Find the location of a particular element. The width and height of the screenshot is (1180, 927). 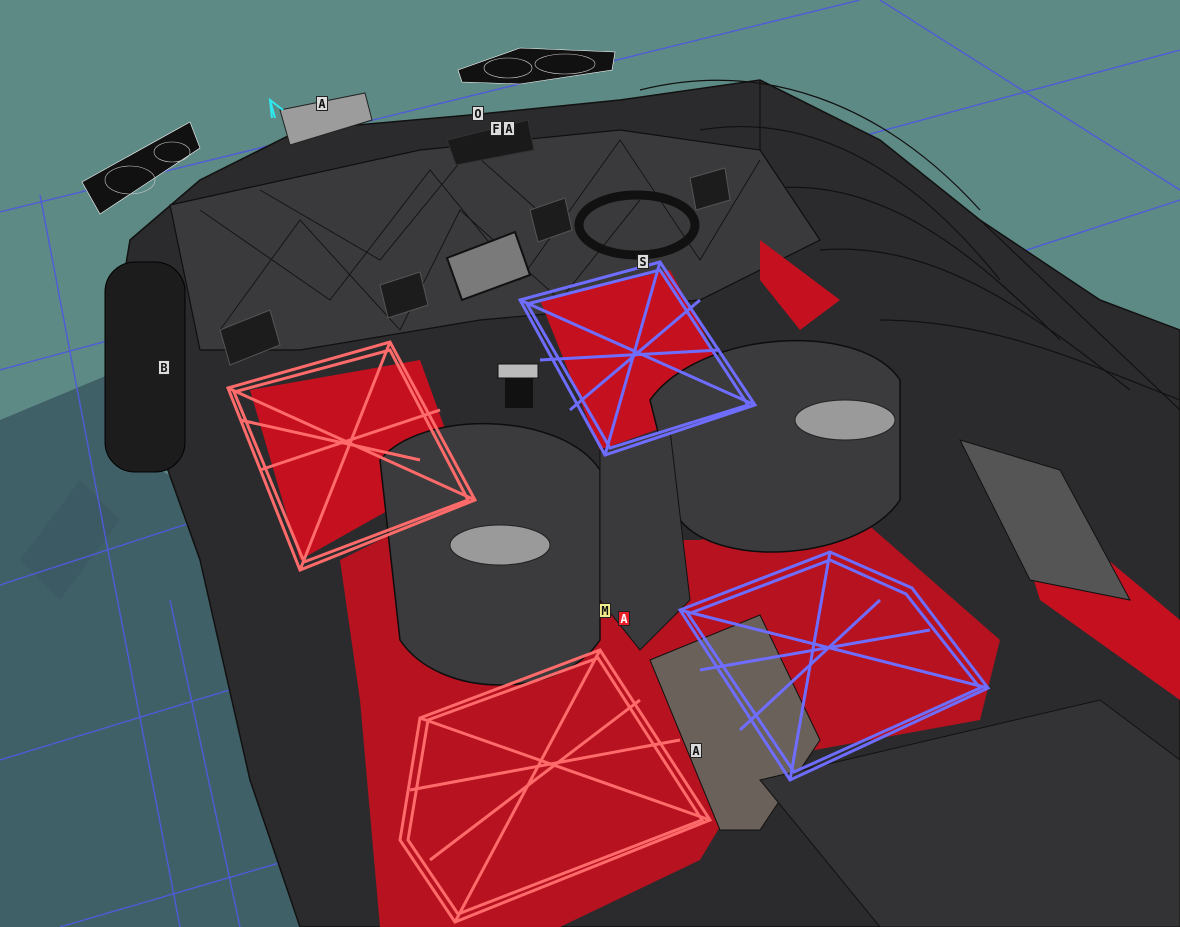

marker-a-roof: A is located at coordinates (322, 103).